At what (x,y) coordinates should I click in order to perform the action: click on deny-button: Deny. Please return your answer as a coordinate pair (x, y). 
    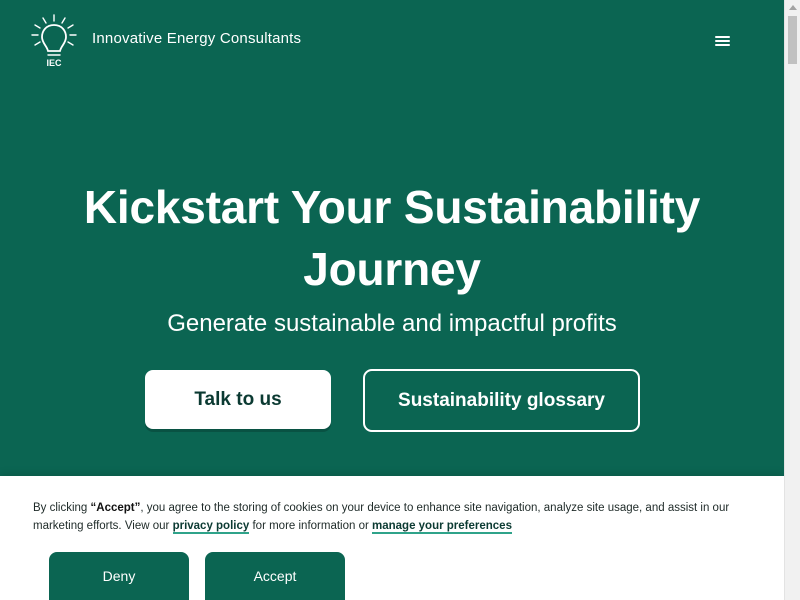
    Looking at the image, I should click on (119, 576).